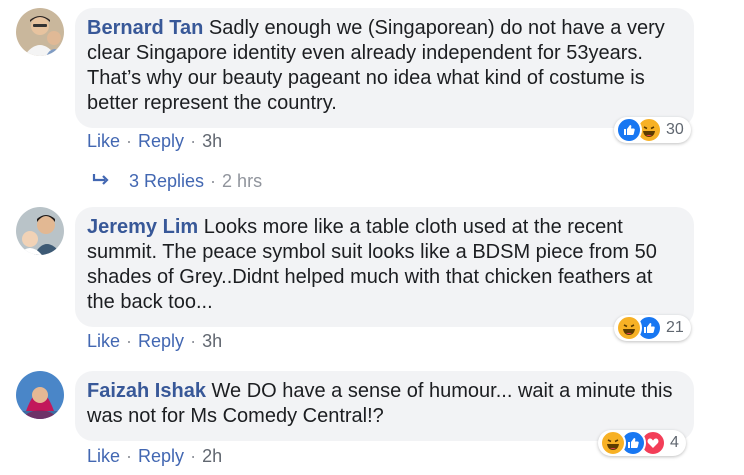 The width and height of the screenshot is (744, 475). I want to click on comment-timestamp: 2h, so click(212, 456).